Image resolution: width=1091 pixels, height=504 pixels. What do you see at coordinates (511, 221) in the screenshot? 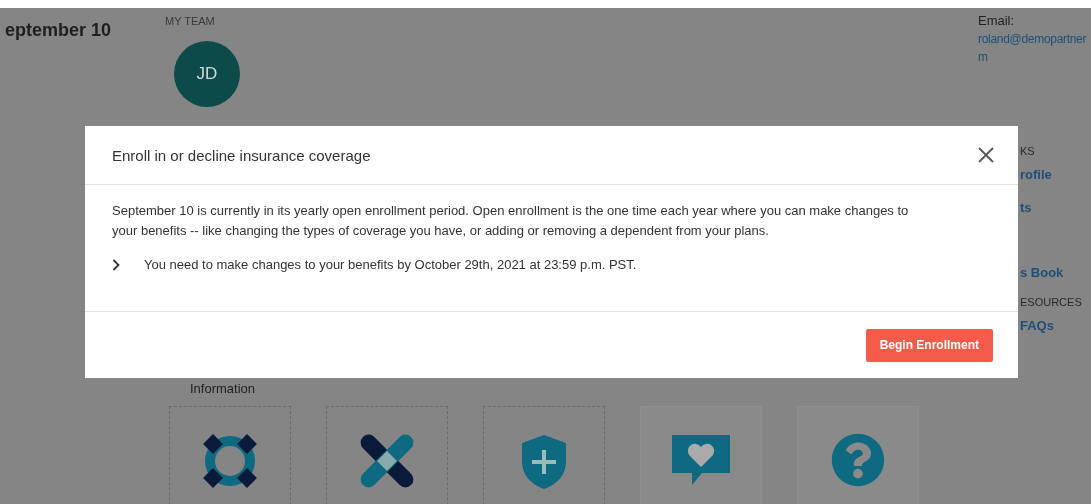
I see `dialog-body-text: September 10 is currently in its yearly open enrollment period. Open enrollment is the one time each year where you can make changes to your benefits -- like changing the types of coverage you have, or adding or removing a dependent from your plans.` at bounding box center [511, 221].